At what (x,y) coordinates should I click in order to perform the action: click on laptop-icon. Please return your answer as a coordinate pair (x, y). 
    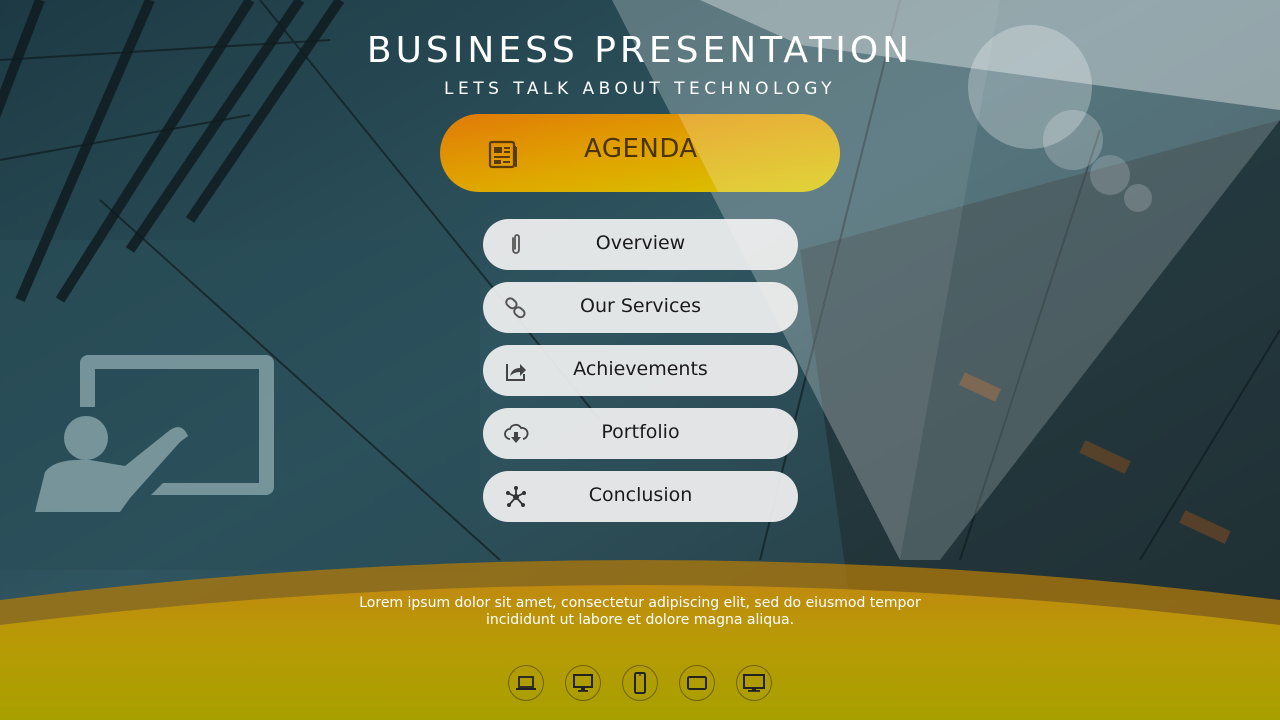
    Looking at the image, I should click on (526, 683).